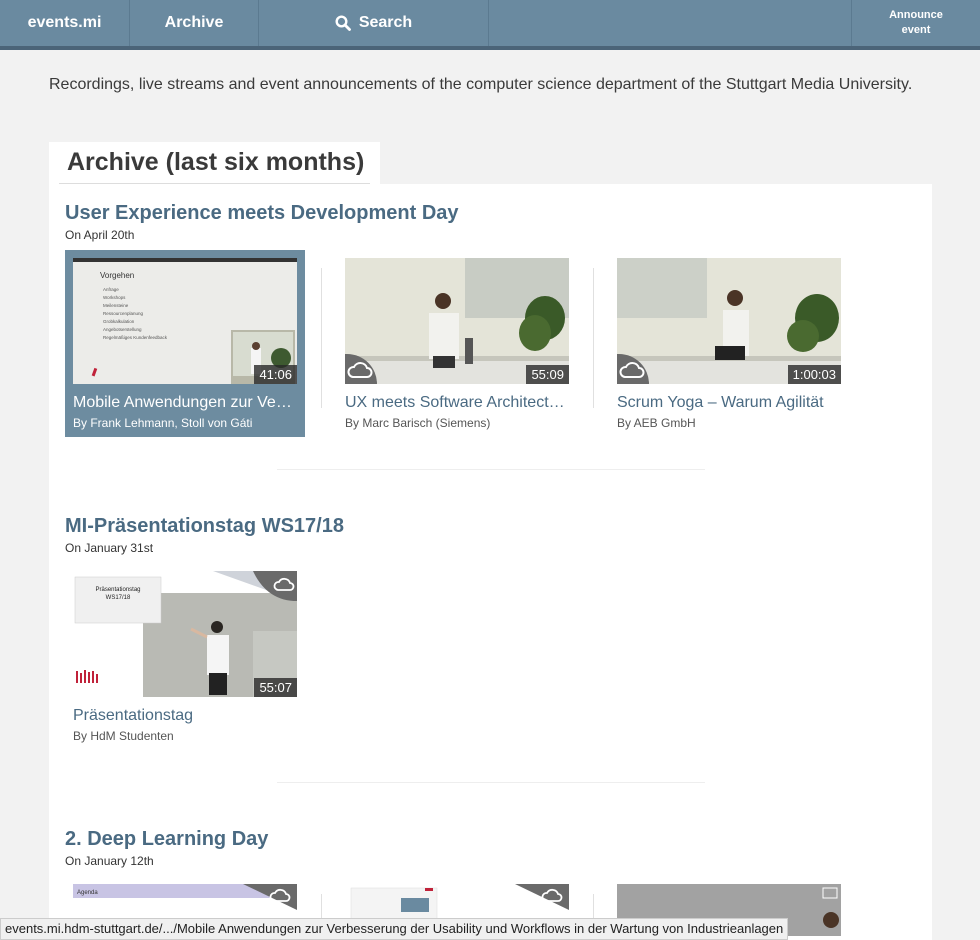  What do you see at coordinates (385, 22) in the screenshot?
I see `search-label: Search` at bounding box center [385, 22].